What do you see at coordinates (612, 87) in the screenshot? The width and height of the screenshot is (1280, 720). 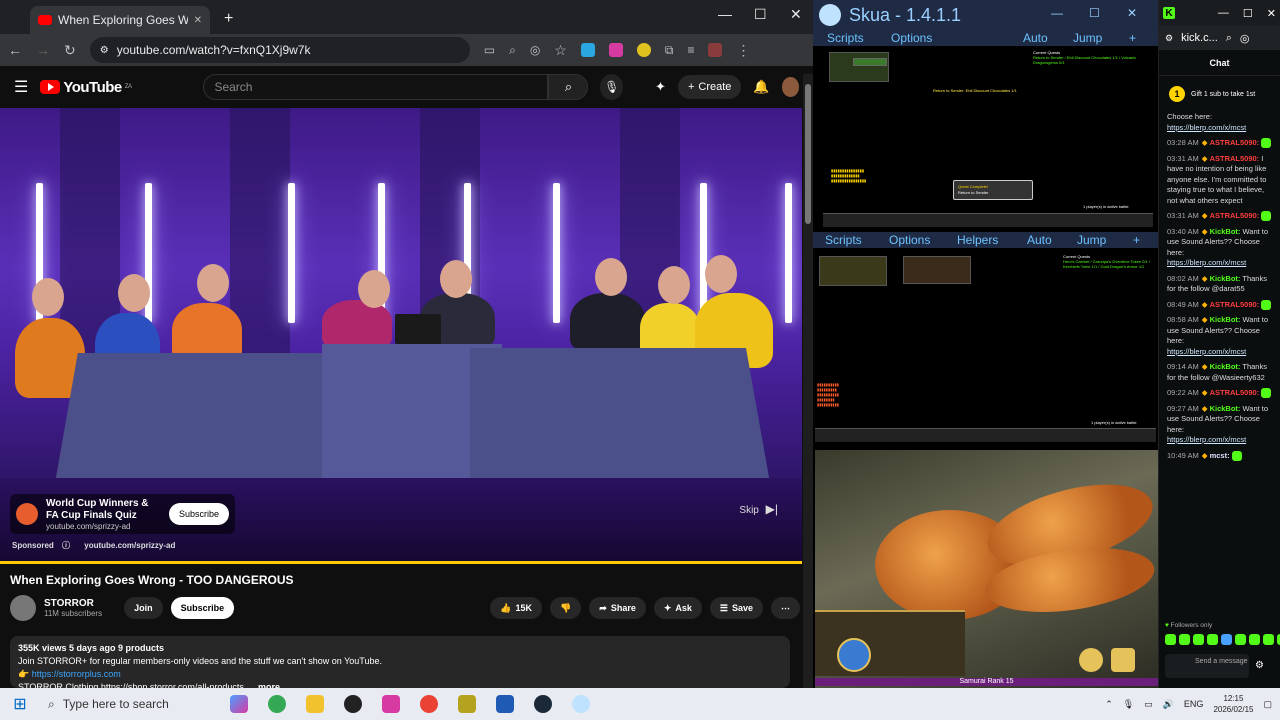 I see `voice-search-button: 🎙` at bounding box center [612, 87].